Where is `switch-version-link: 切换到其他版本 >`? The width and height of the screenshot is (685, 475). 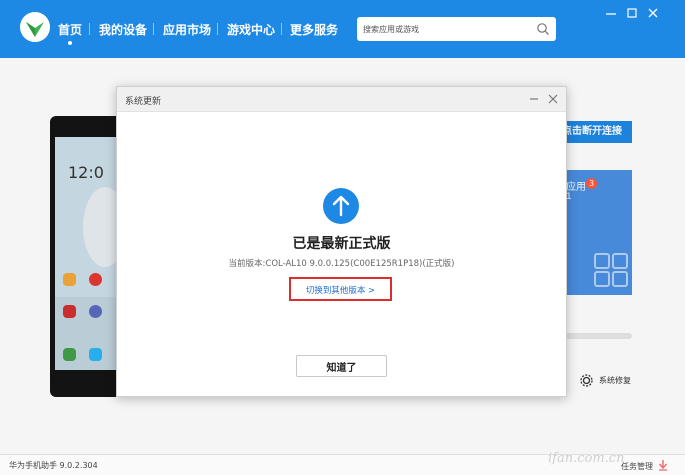
switch-version-link: 切换到其他版本 > is located at coordinates (340, 290).